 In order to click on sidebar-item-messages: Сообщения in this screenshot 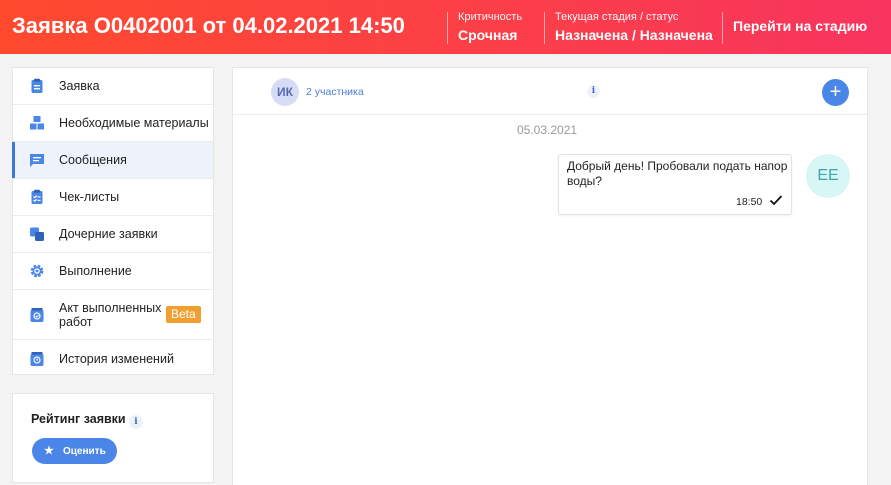, I will do `click(112, 160)`.